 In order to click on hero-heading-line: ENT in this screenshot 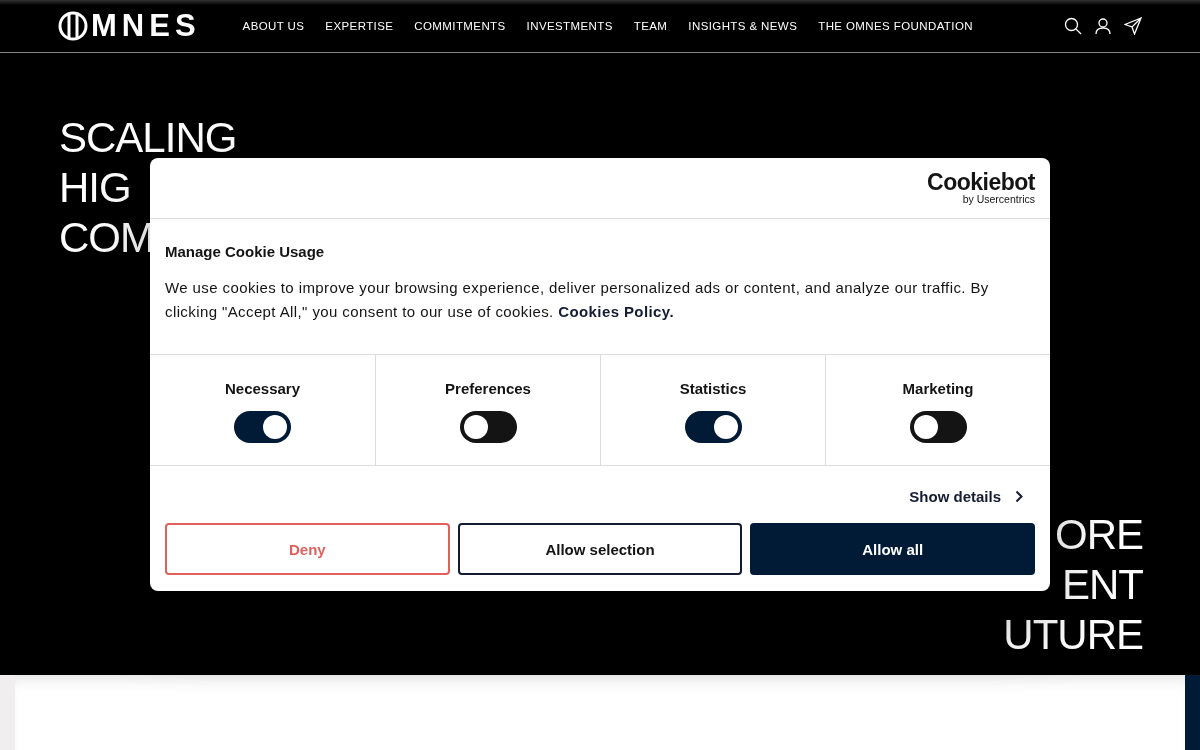, I will do `click(1102, 585)`.